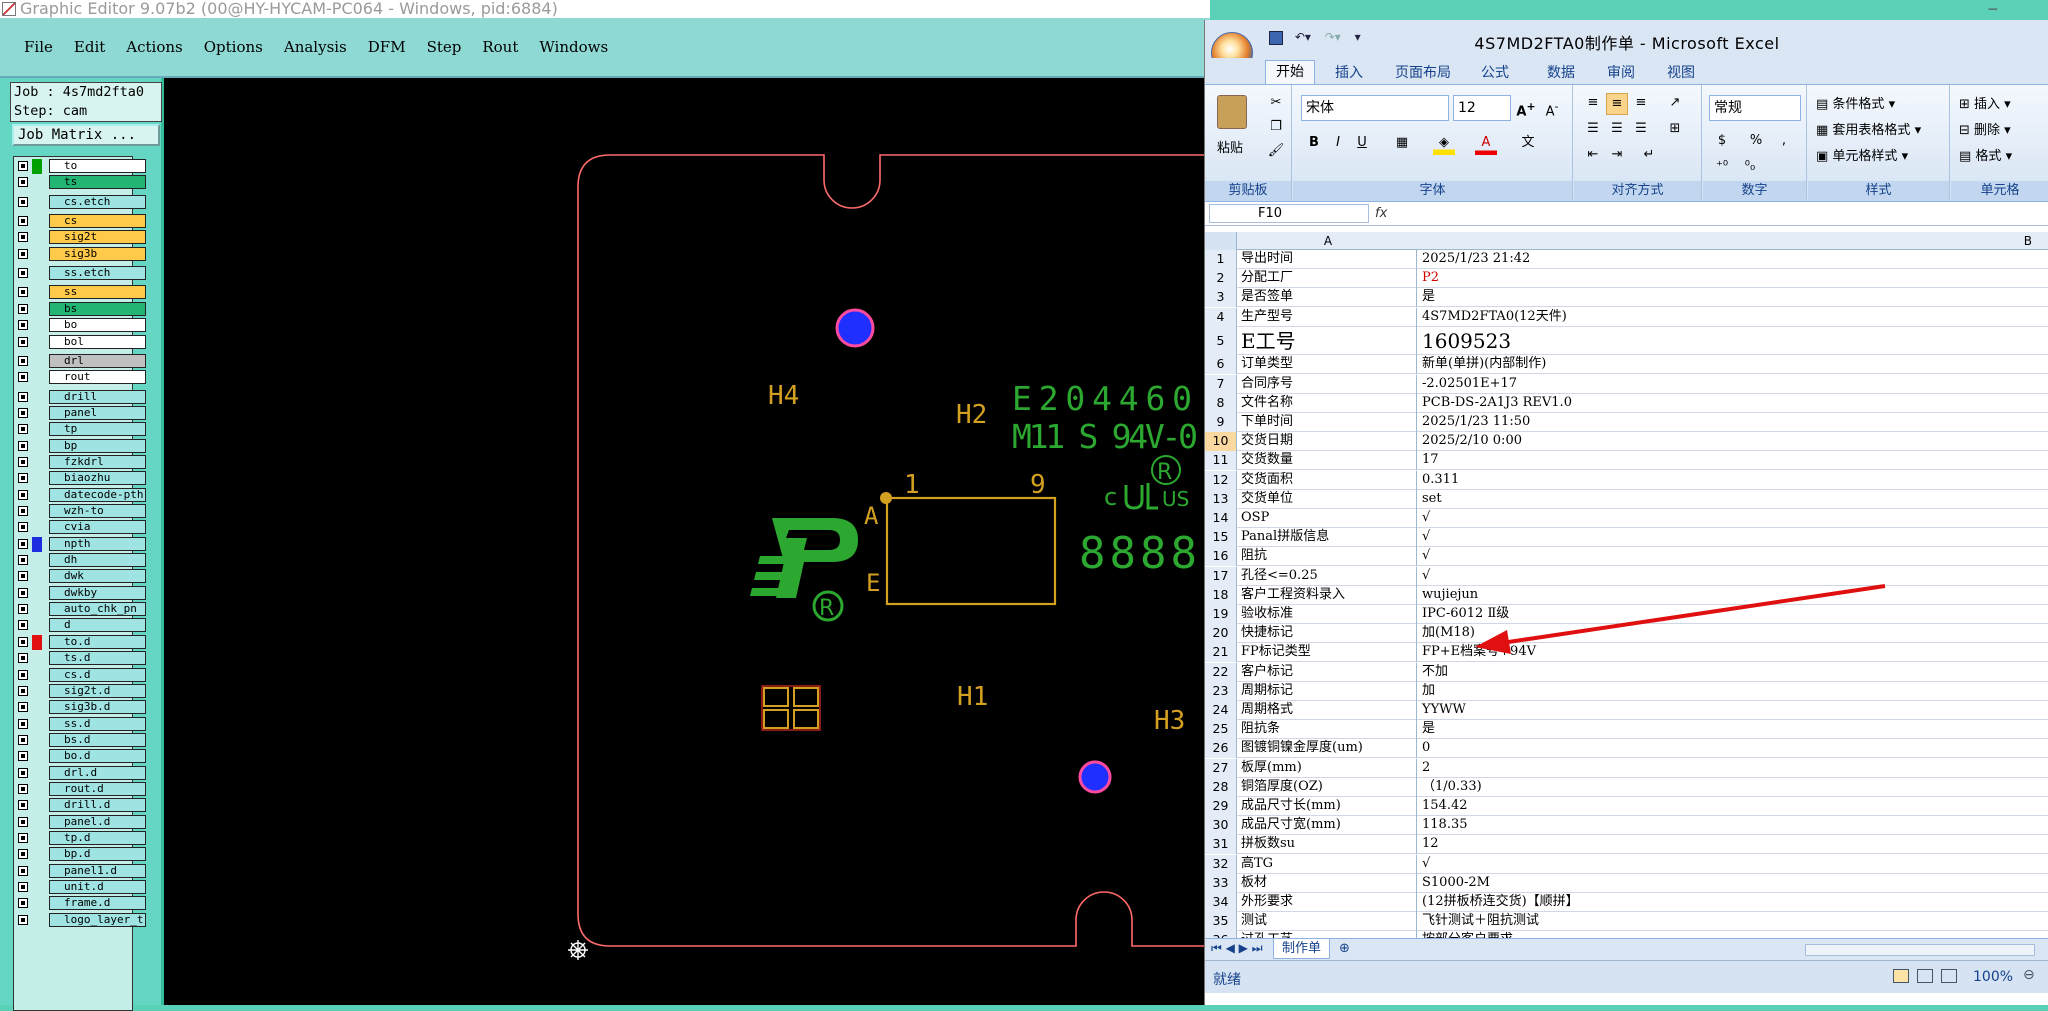 Image resolution: width=2048 pixels, height=1011 pixels. I want to click on row-number: 4, so click(1221, 317).